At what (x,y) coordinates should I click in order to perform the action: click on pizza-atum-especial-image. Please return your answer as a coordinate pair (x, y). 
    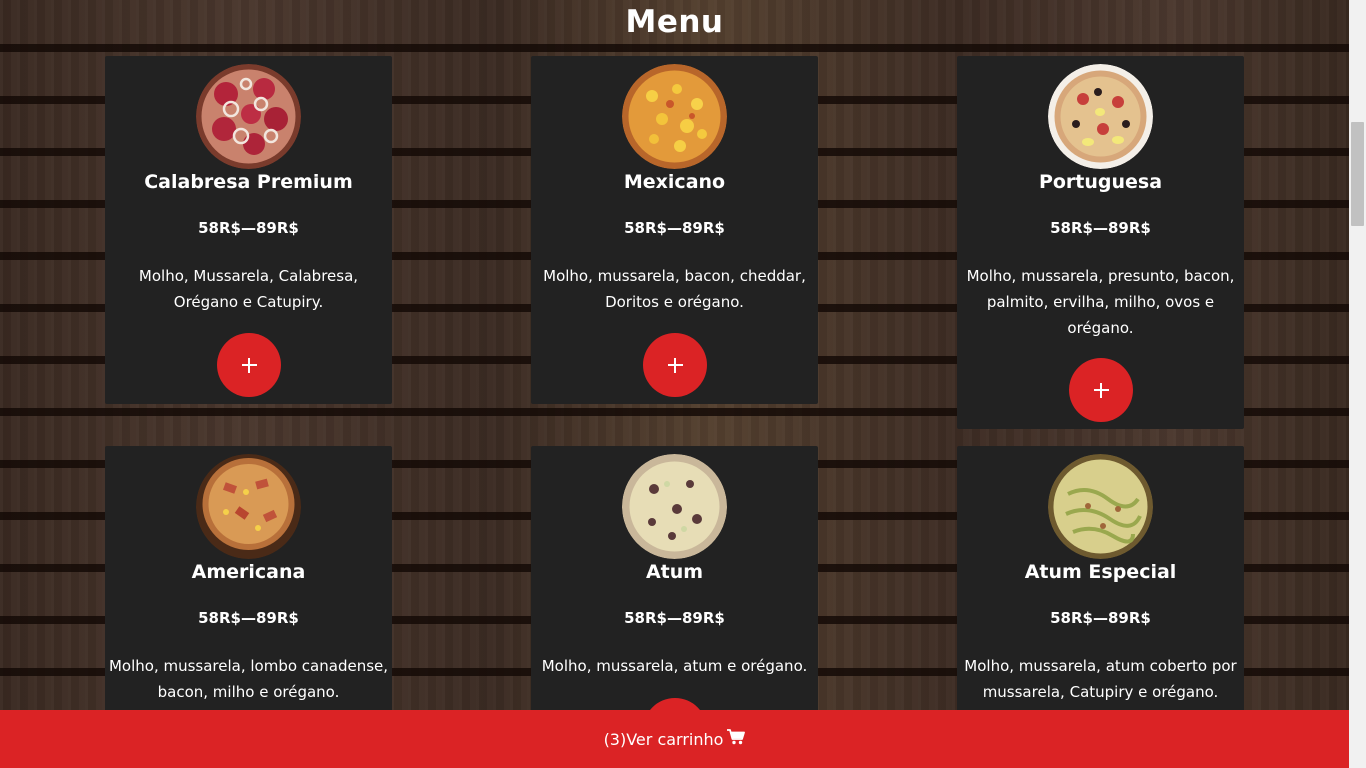
    Looking at the image, I should click on (1100, 506).